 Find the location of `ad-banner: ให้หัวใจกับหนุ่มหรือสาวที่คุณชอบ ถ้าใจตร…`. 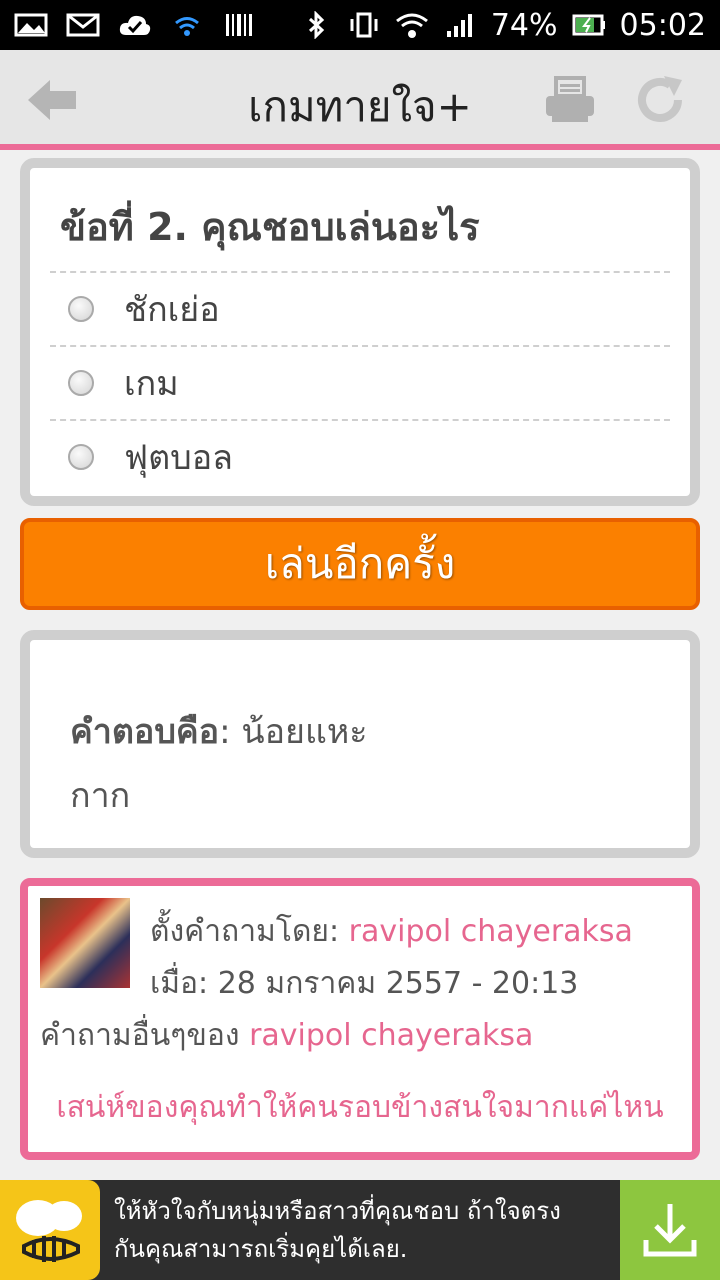

ad-banner: ให้หัวใจกับหนุ่มหรือสาวที่คุณชอบ ถ้าใจตร… is located at coordinates (360, 1230).